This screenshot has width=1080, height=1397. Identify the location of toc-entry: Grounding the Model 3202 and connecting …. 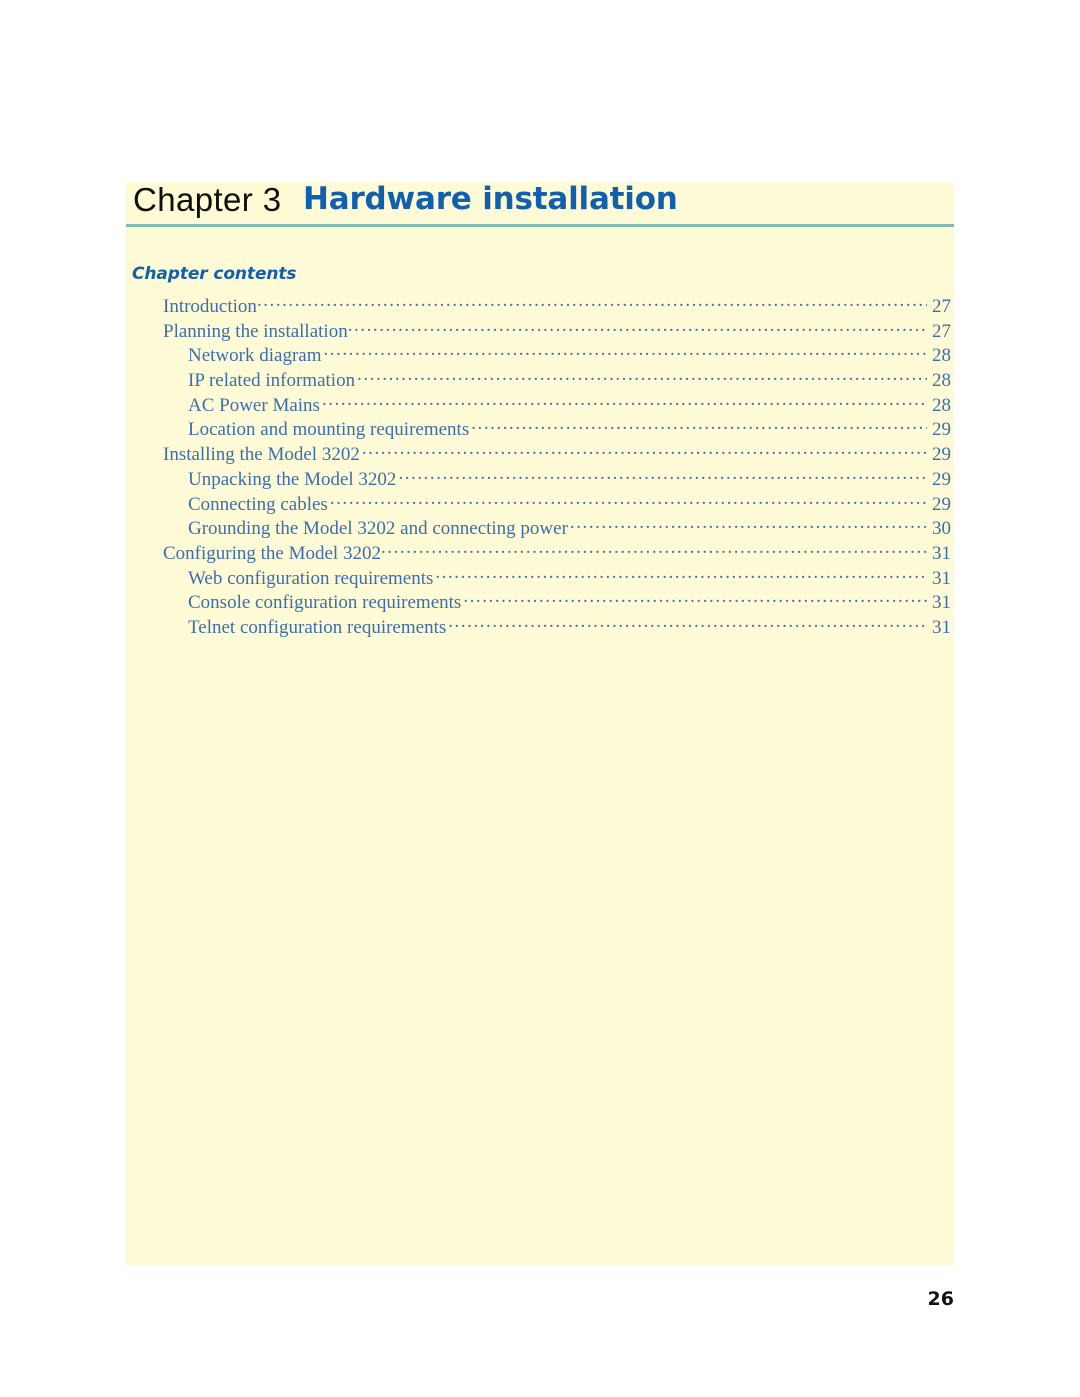
(540, 527).